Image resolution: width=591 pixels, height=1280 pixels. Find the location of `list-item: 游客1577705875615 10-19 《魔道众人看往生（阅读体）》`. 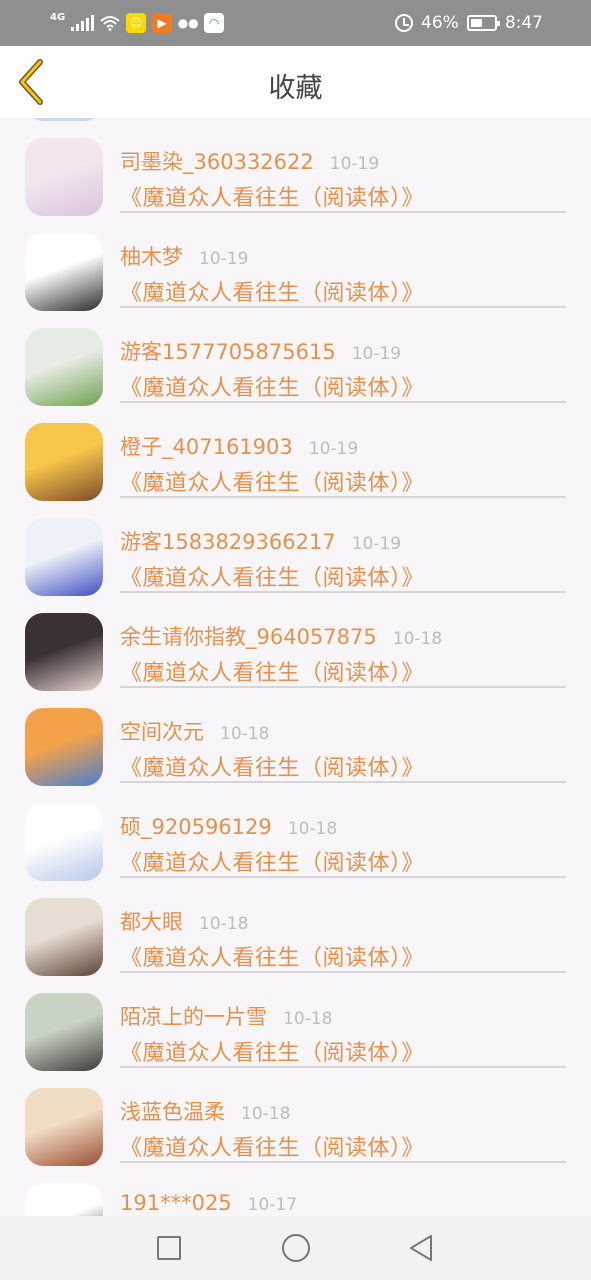

list-item: 游客1577705875615 10-19 《魔道众人看往生（阅读体）》 is located at coordinates (295, 357).